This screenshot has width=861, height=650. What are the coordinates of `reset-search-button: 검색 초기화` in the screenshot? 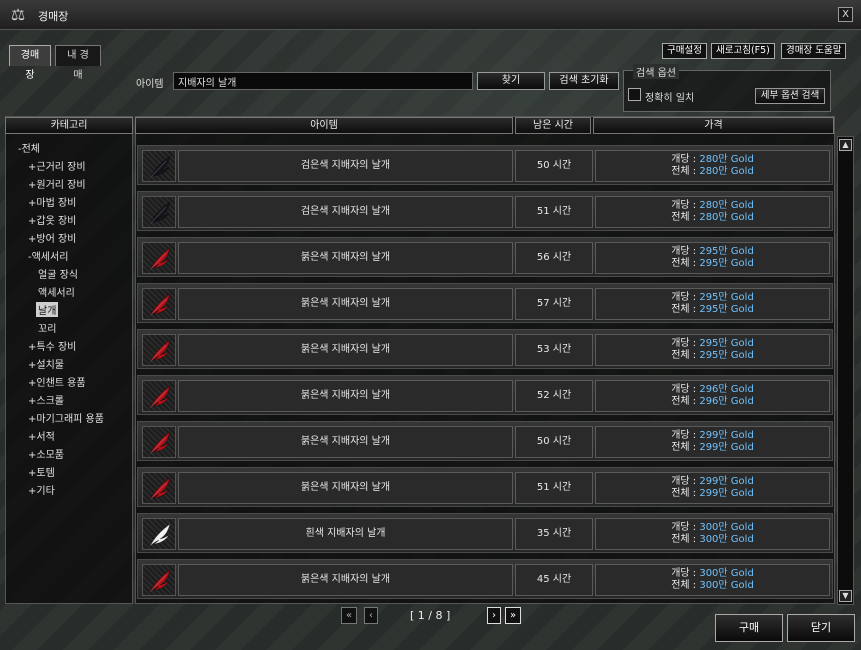 It's located at (584, 81).